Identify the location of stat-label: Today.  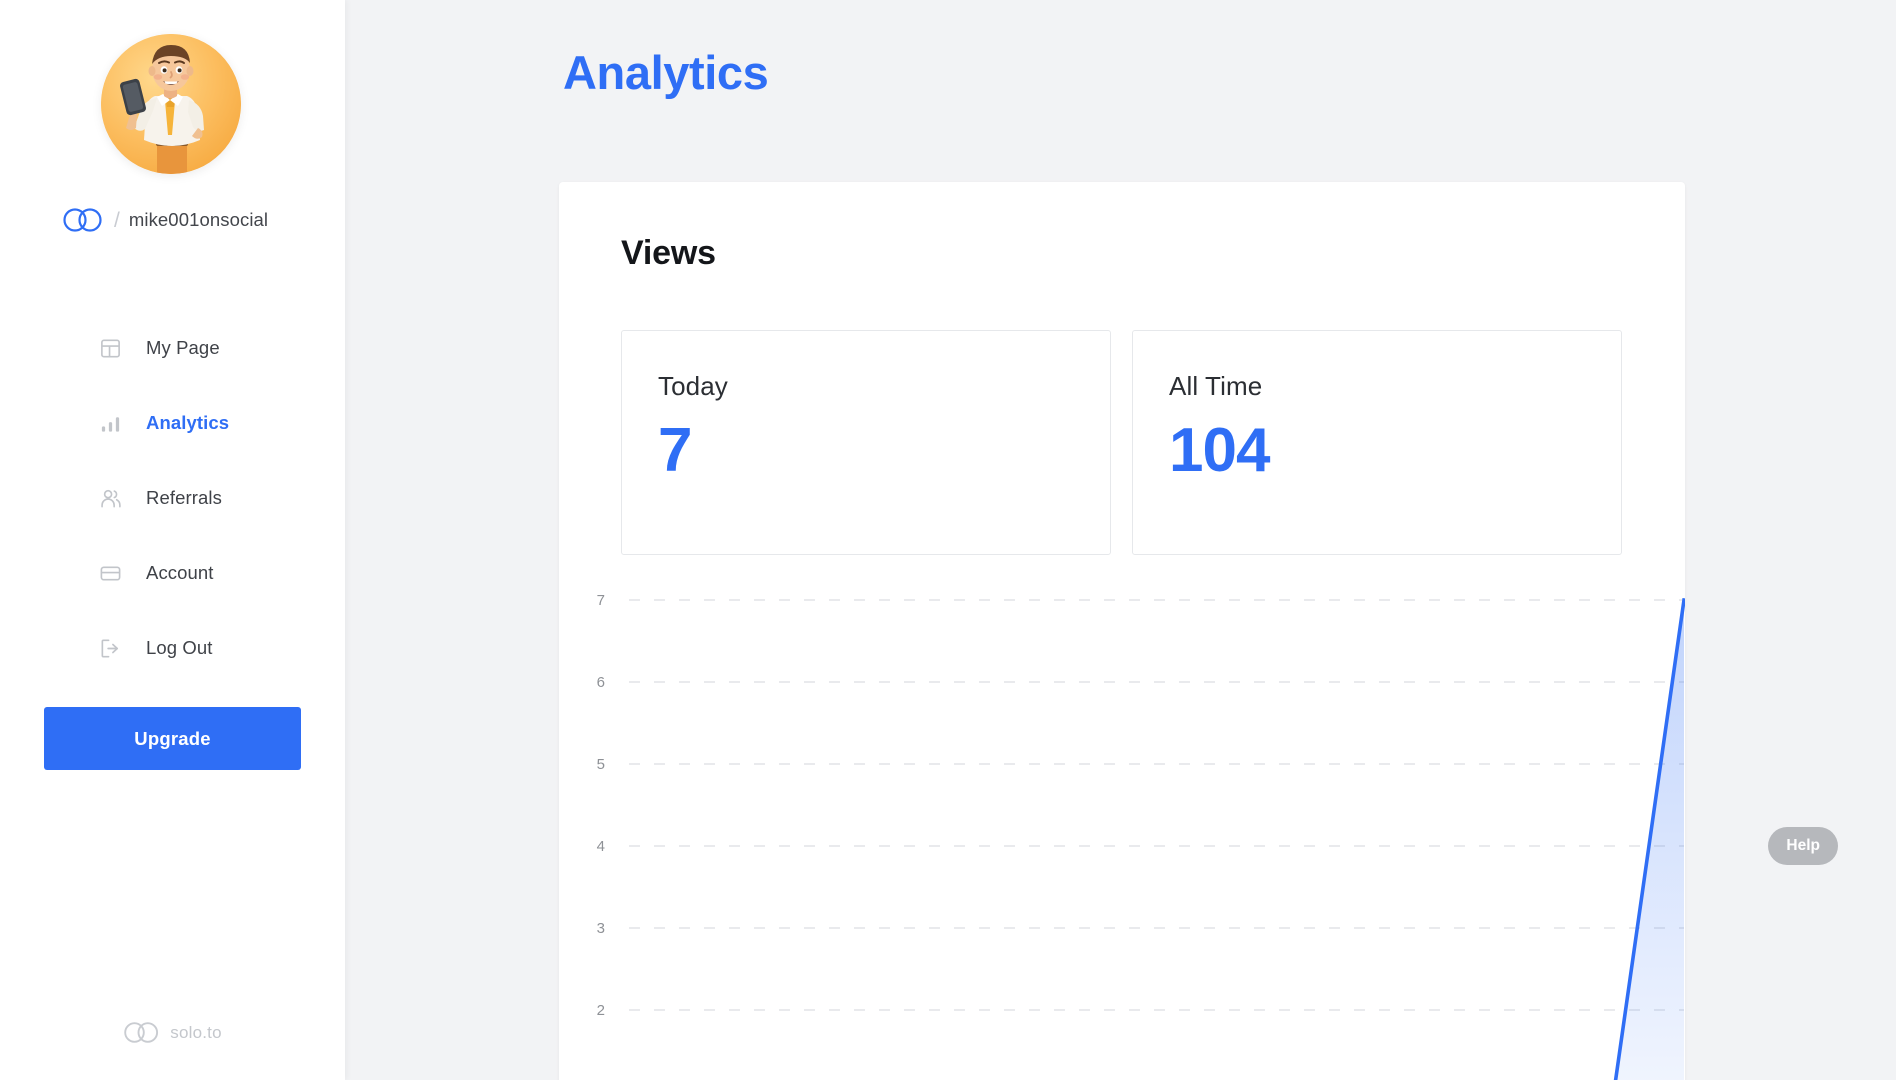
(693, 386).